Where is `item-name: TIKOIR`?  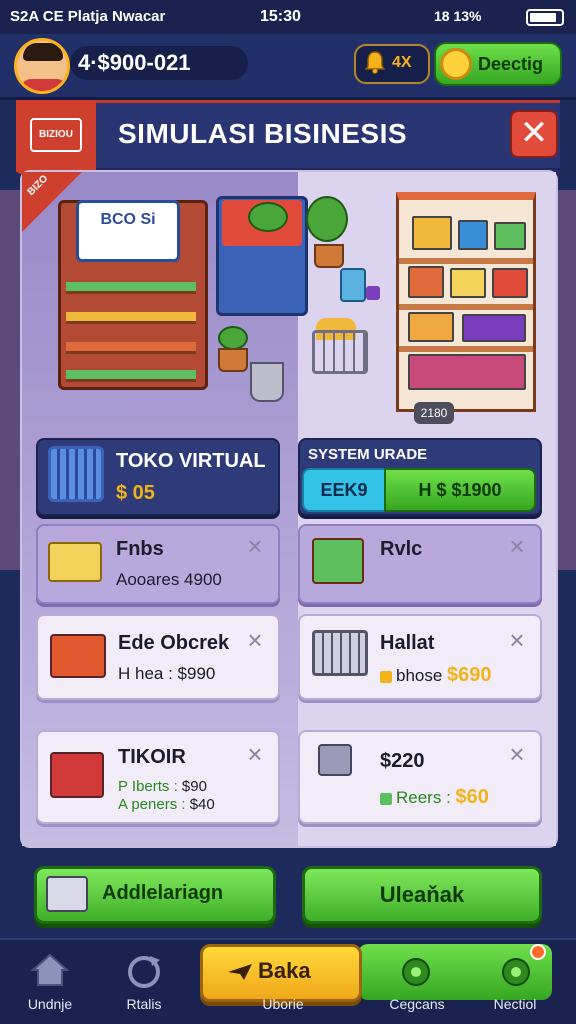 item-name: TIKOIR is located at coordinates (152, 757).